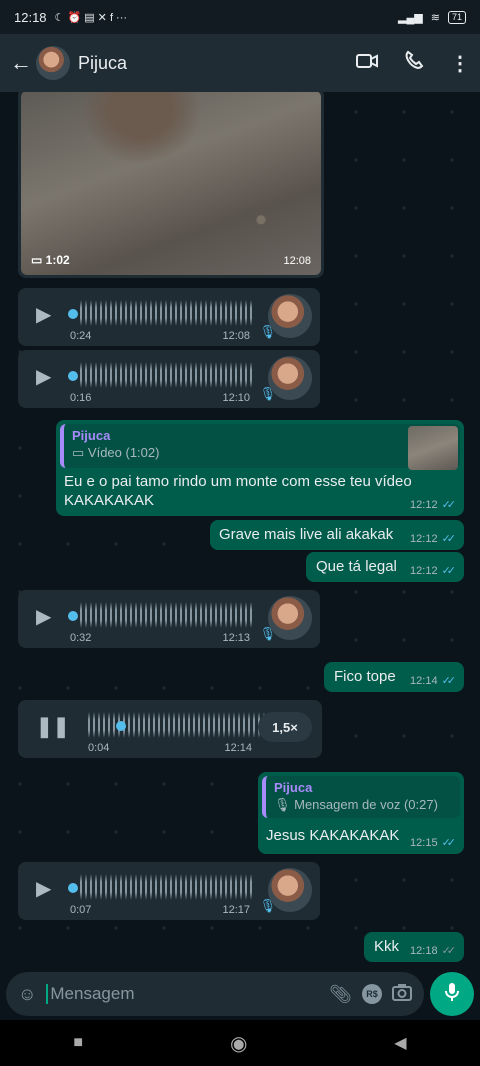  Describe the element at coordinates (387, 946) in the screenshot. I see `message-text: Kkk` at that location.